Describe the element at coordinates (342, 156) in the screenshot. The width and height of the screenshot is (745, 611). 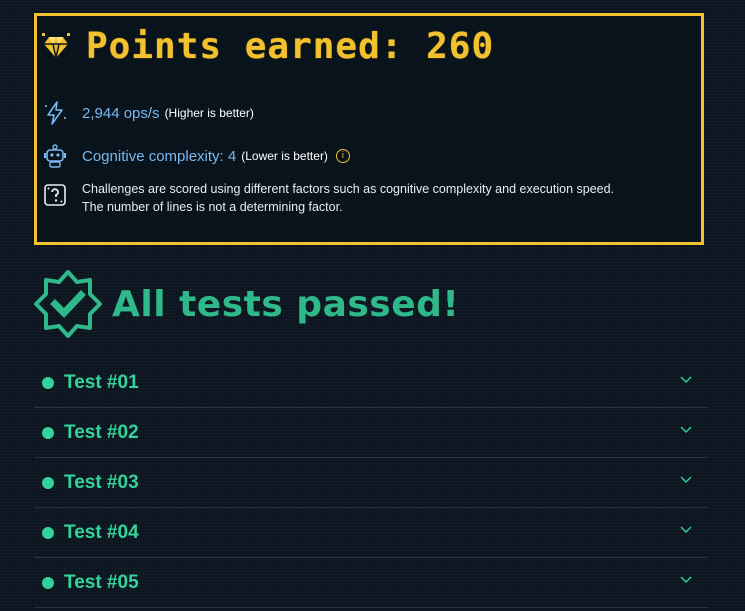
I see `info-icon: i` at that location.